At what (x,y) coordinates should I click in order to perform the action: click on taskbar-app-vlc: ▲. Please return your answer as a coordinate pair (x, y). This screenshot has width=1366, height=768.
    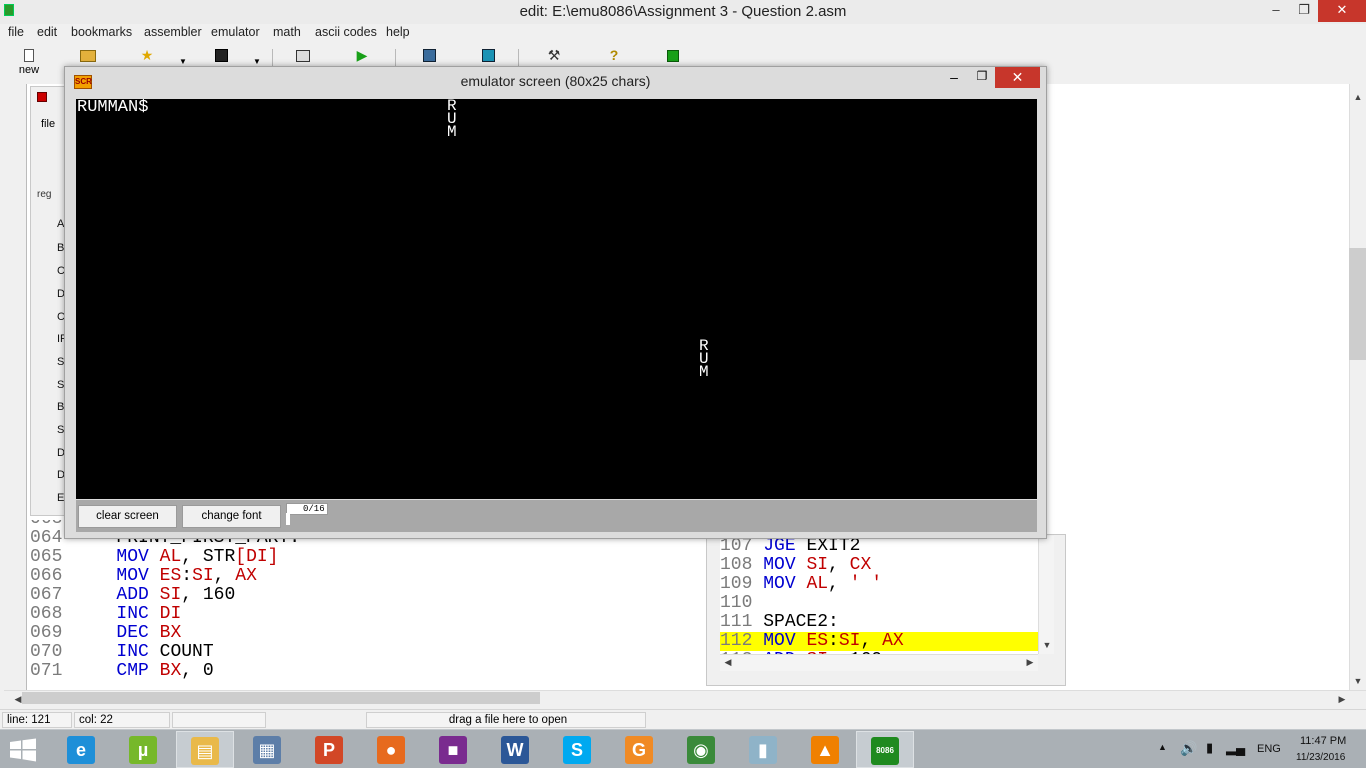
    Looking at the image, I should click on (825, 749).